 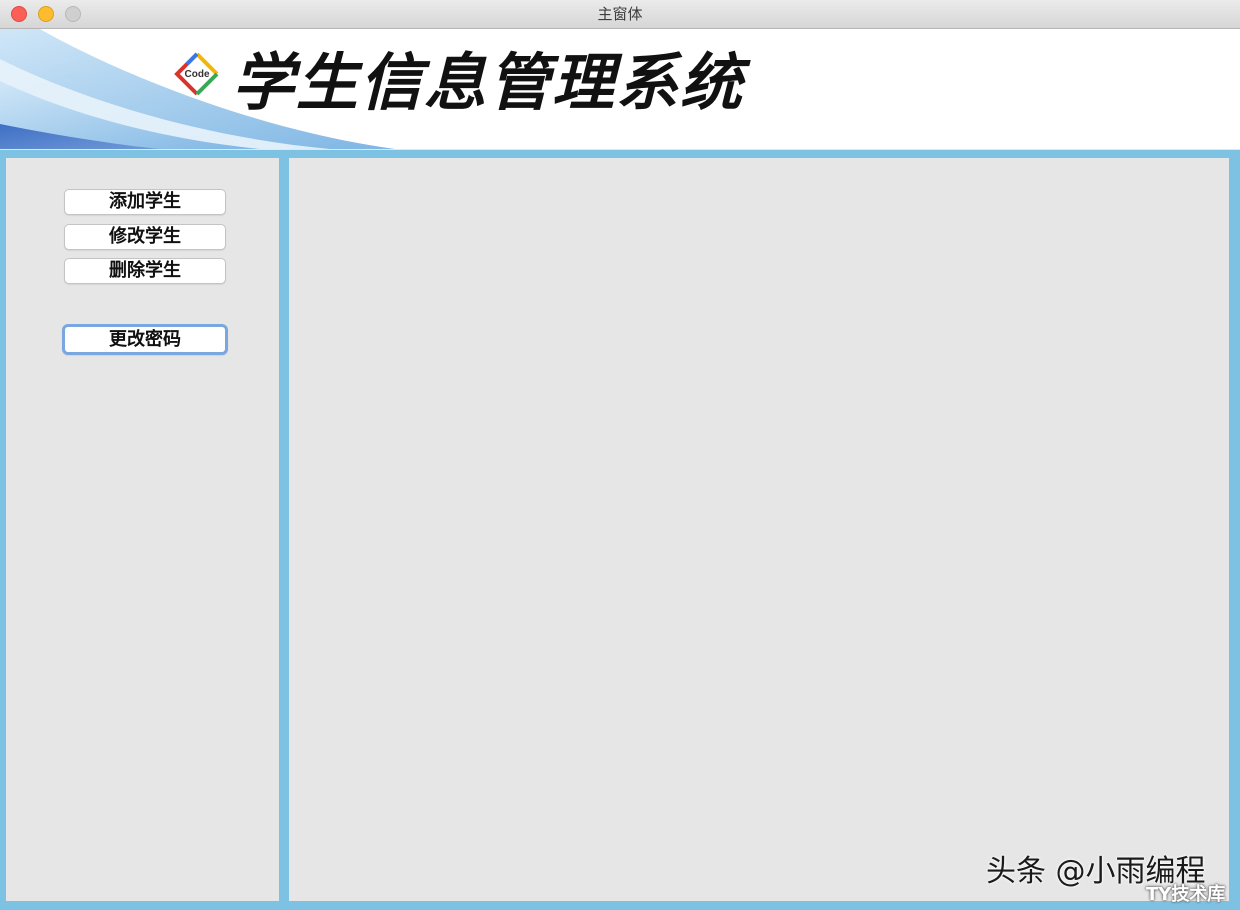 I want to click on delete-student-button: 删除学生, so click(x=145, y=271).